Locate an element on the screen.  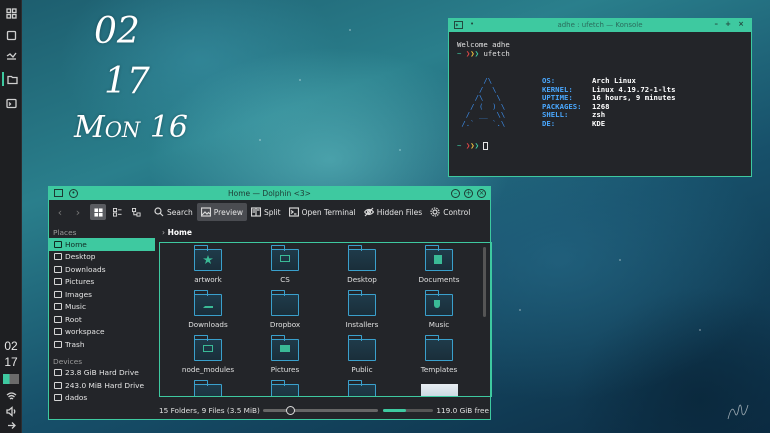
control-button: Control is located at coordinates (450, 212).